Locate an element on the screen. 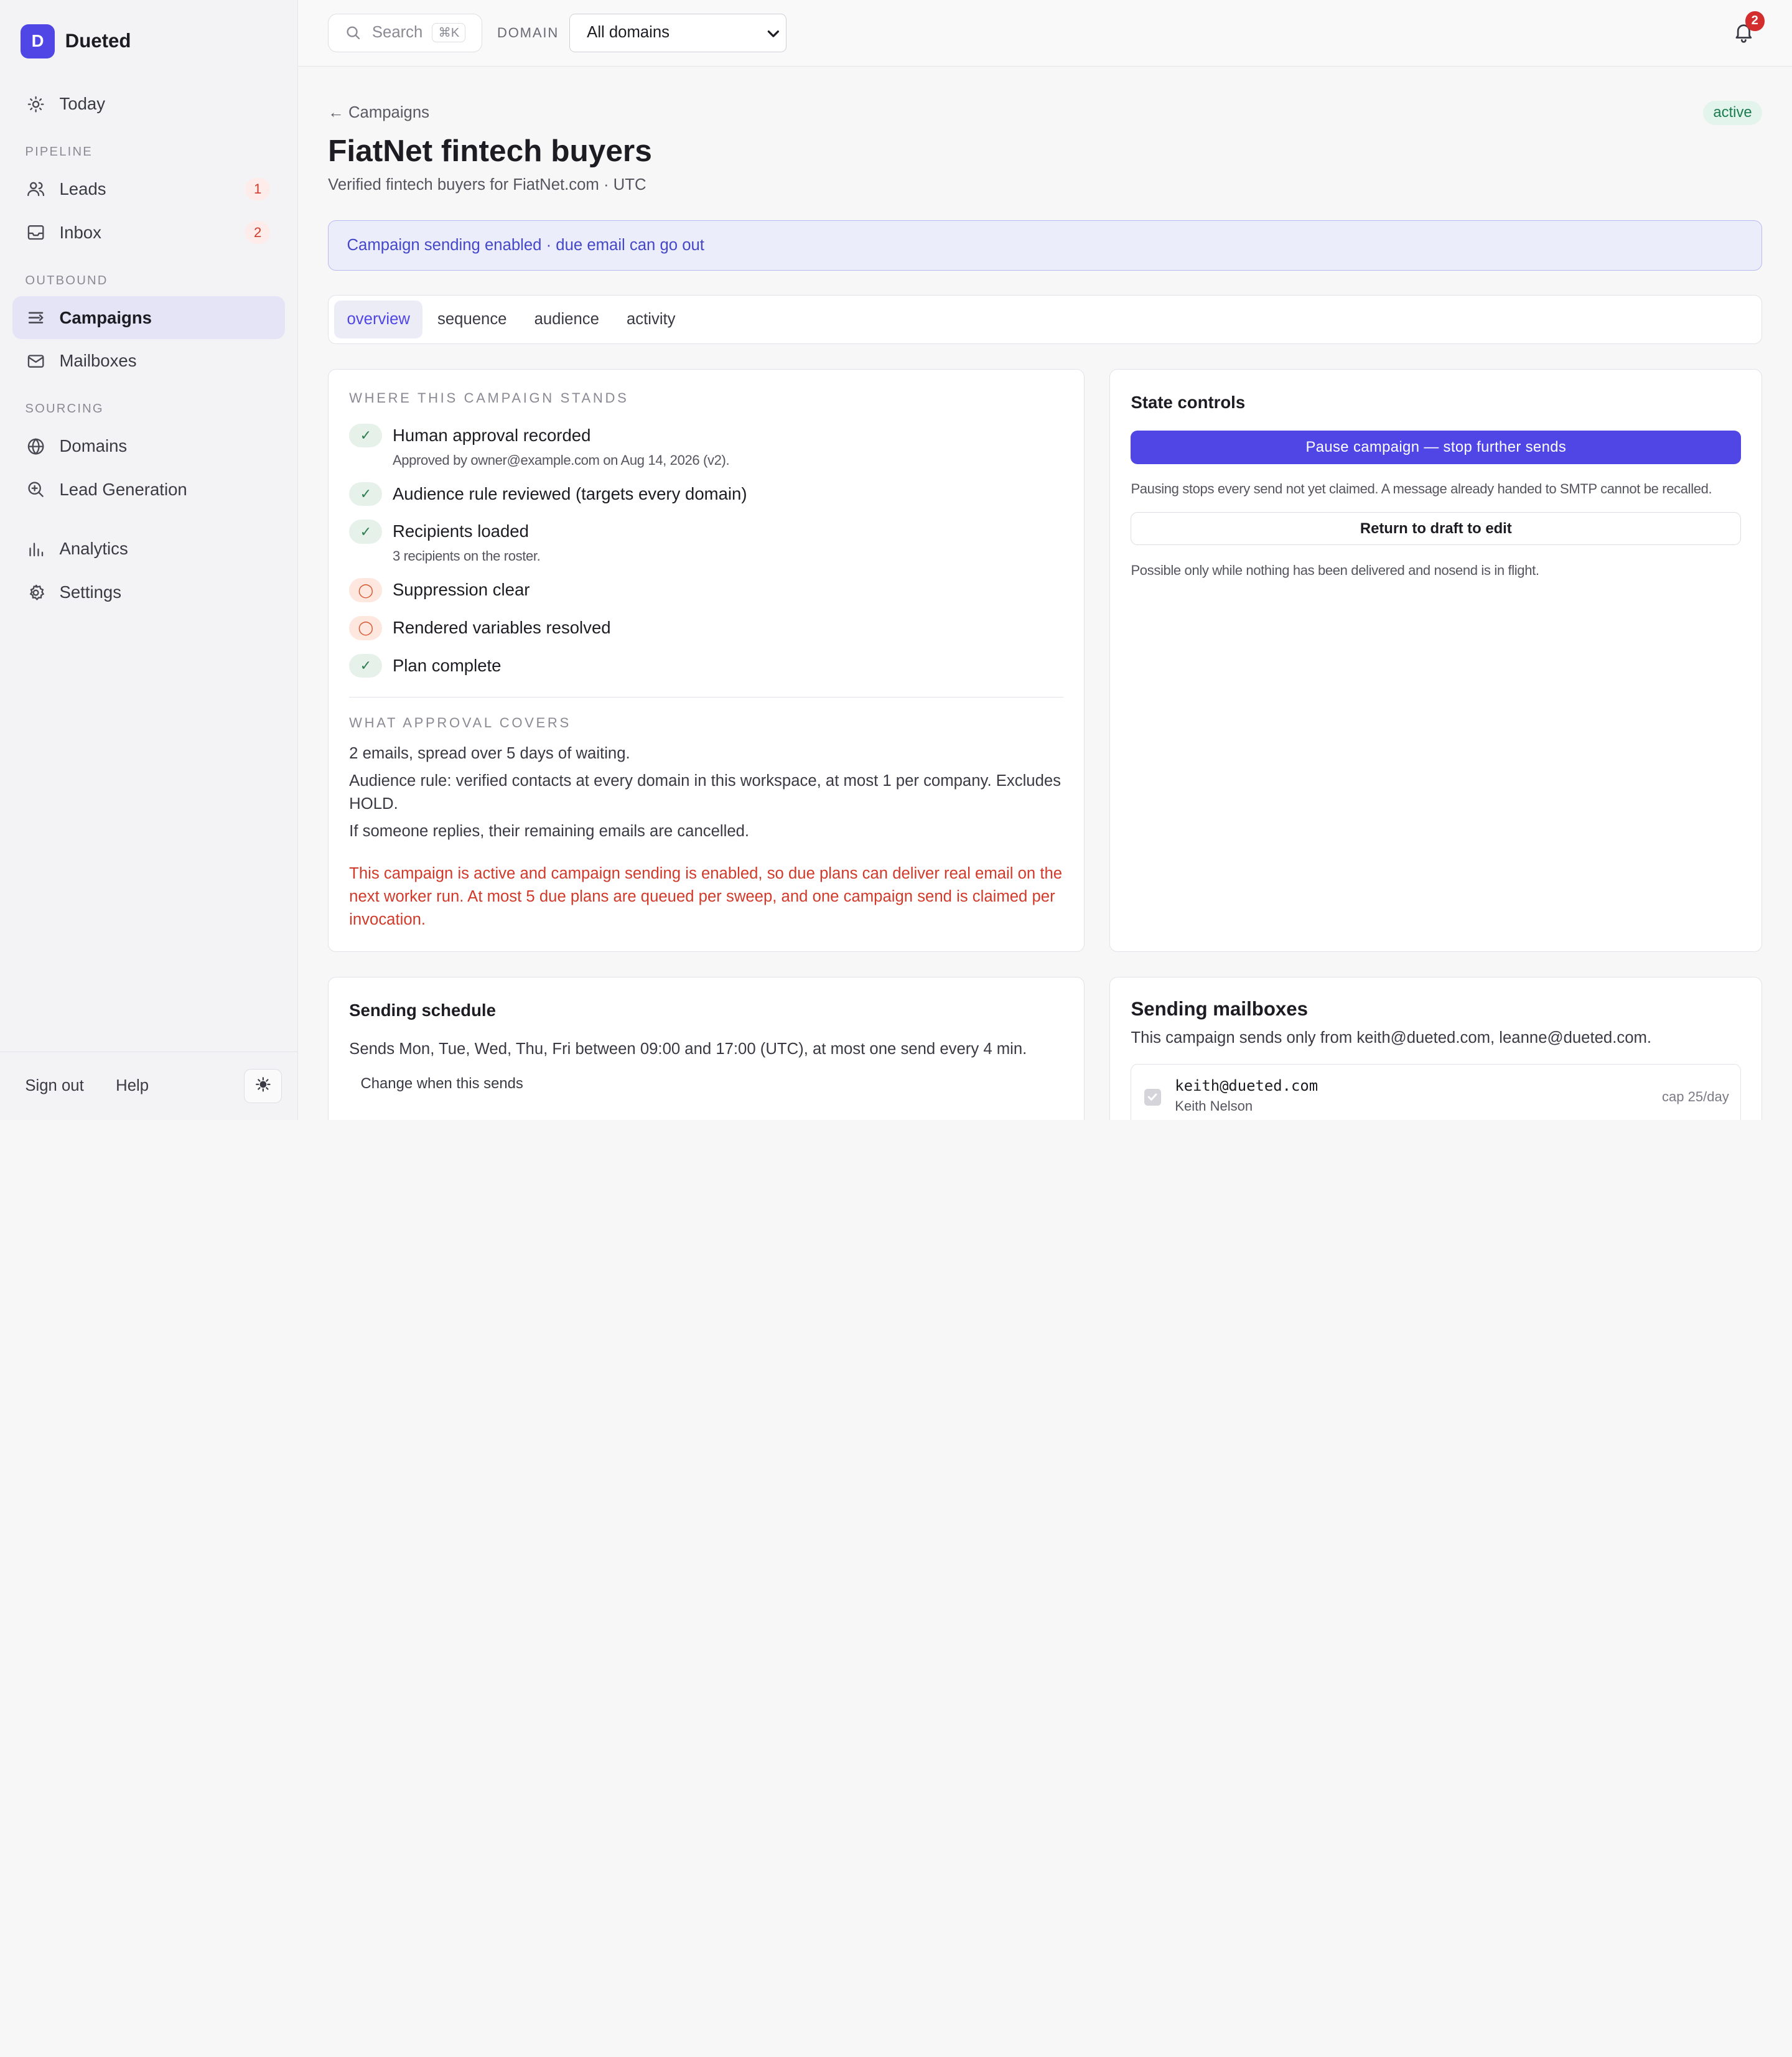  checklist-item: ✓ Plan complete is located at coordinates (706, 665).